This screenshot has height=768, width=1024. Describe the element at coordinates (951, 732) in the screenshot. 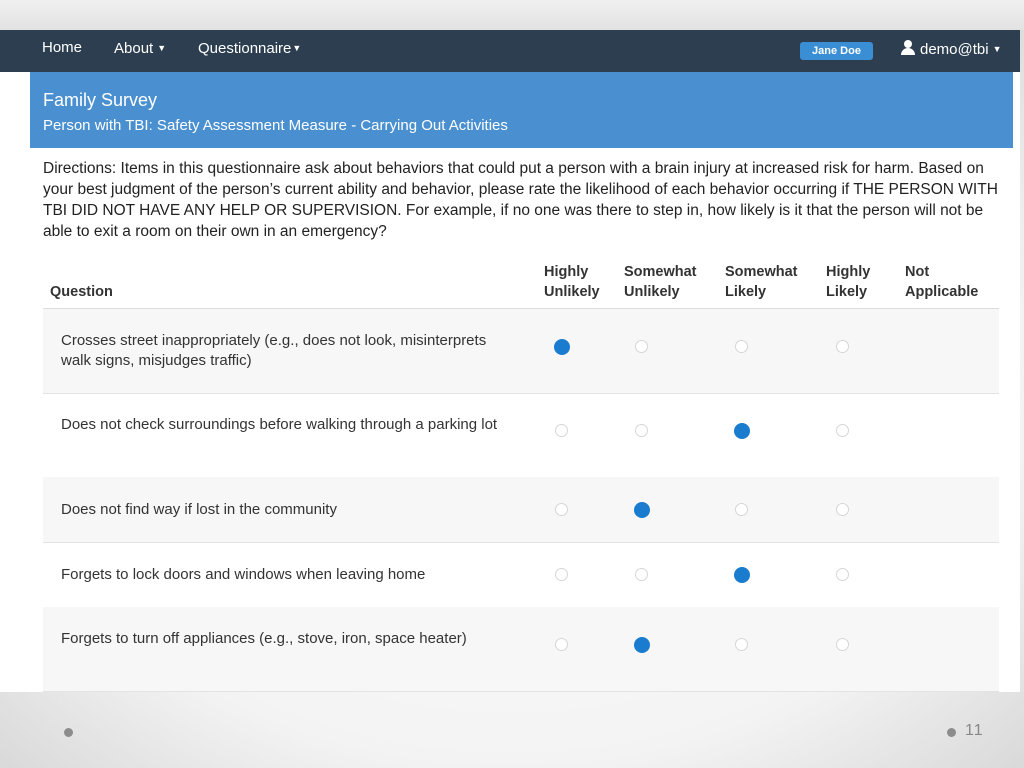

I see `slide-bullet-right` at that location.